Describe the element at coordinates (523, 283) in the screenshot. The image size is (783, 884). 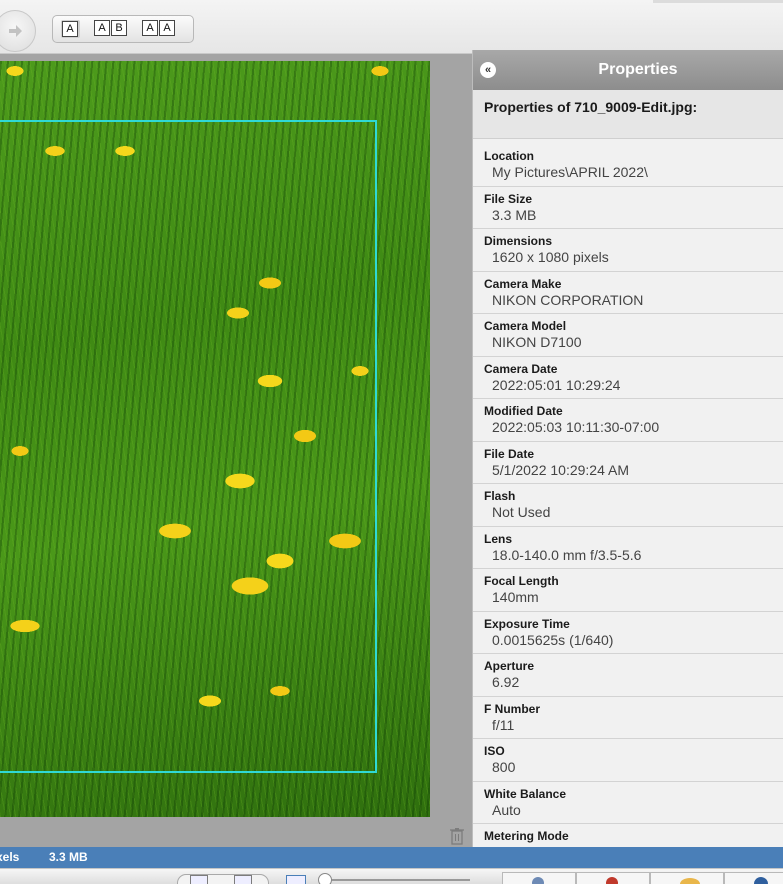
I see `property-label: Camera Make` at that location.